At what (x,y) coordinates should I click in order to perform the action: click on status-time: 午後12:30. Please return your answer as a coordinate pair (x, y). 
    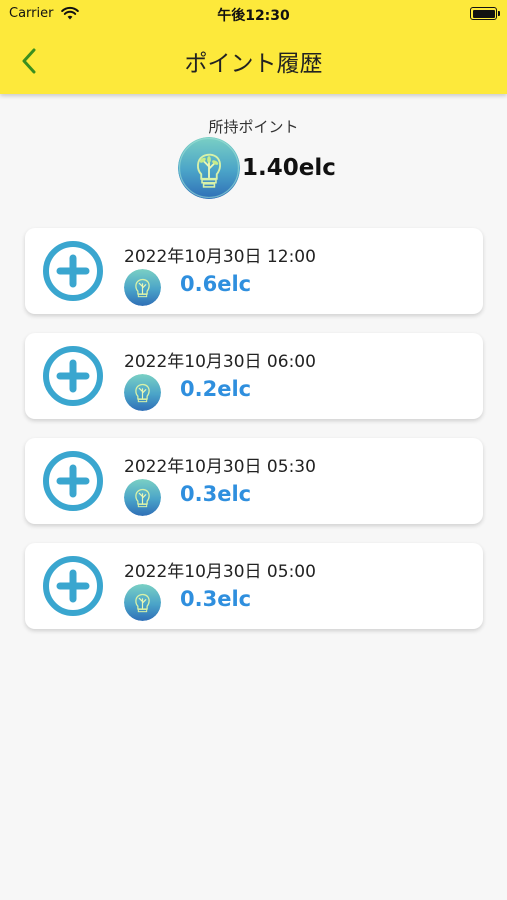
    Looking at the image, I should click on (253, 16).